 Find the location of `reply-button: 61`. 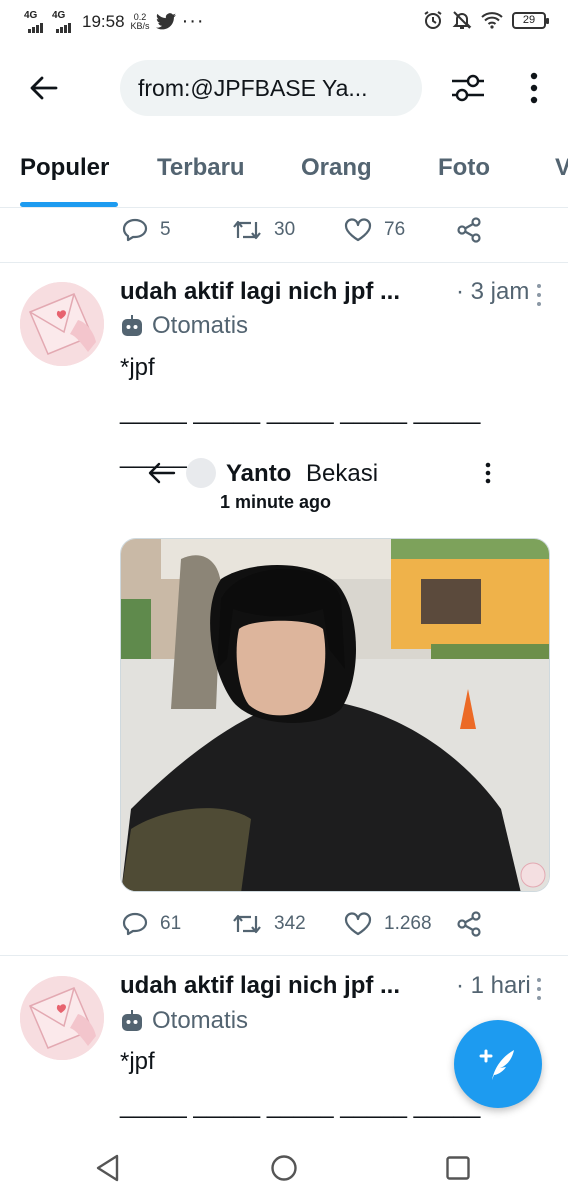

reply-button: 61 is located at coordinates (151, 924).